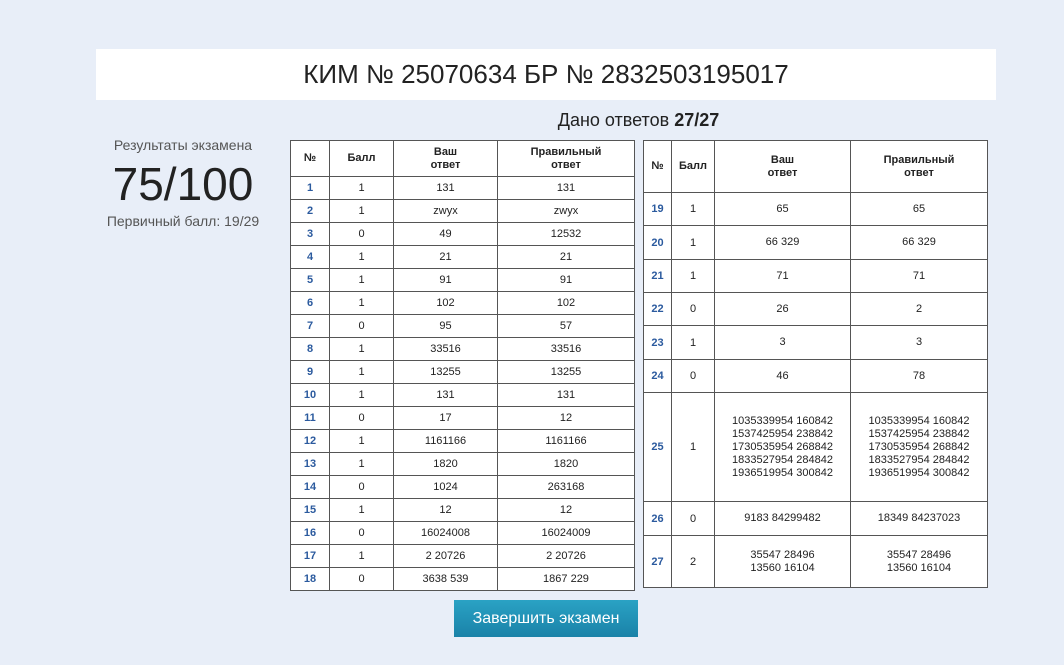 Image resolution: width=1064 pixels, height=665 pixels. What do you see at coordinates (462, 234) in the screenshot?
I see `table-row: 3 0 49 12532` at bounding box center [462, 234].